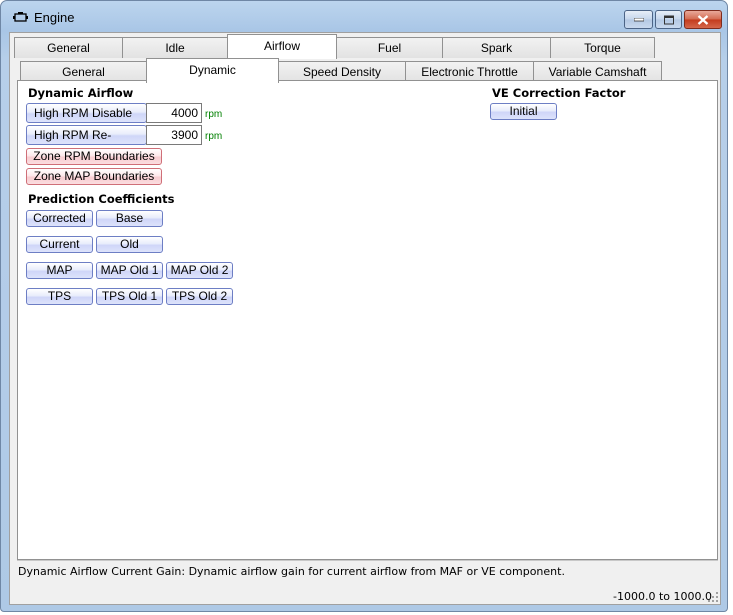 The height and width of the screenshot is (615, 733). I want to click on tab-fuel: Fuel, so click(389, 47).